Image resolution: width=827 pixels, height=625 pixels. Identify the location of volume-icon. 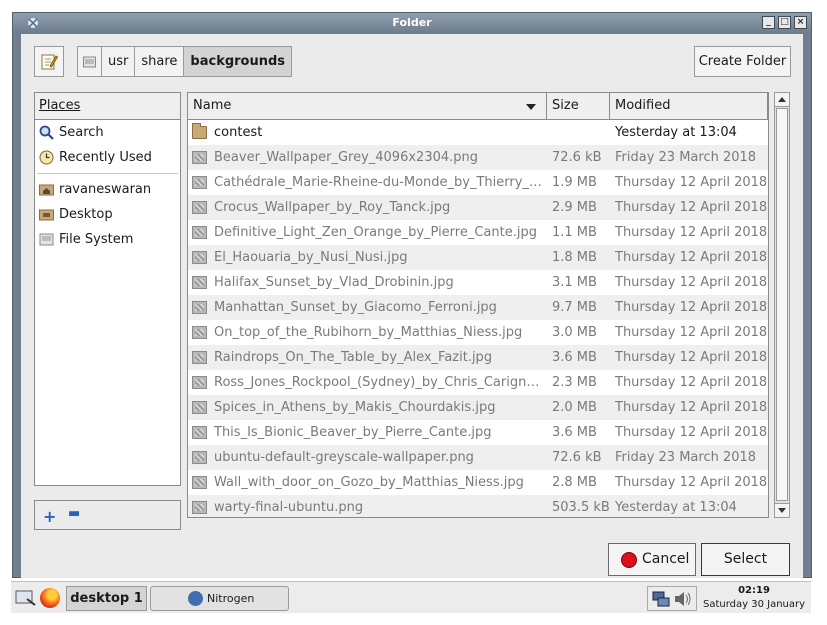
(683, 599).